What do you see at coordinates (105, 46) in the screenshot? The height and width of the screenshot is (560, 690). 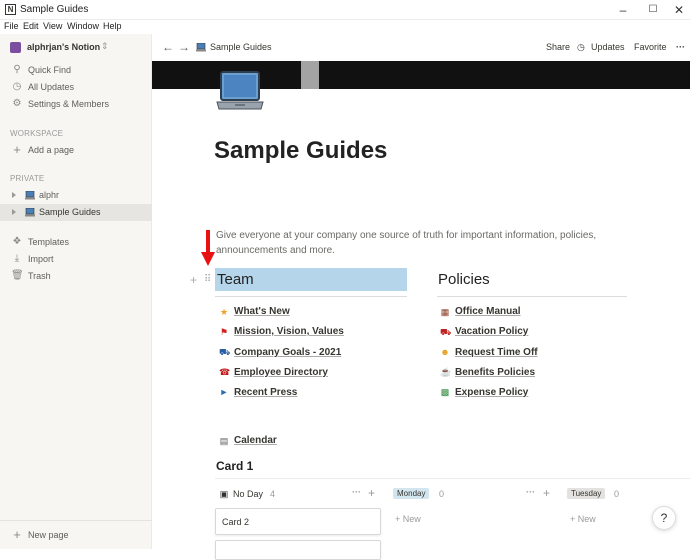 I see `chevron-updown-icon: ⇕` at bounding box center [105, 46].